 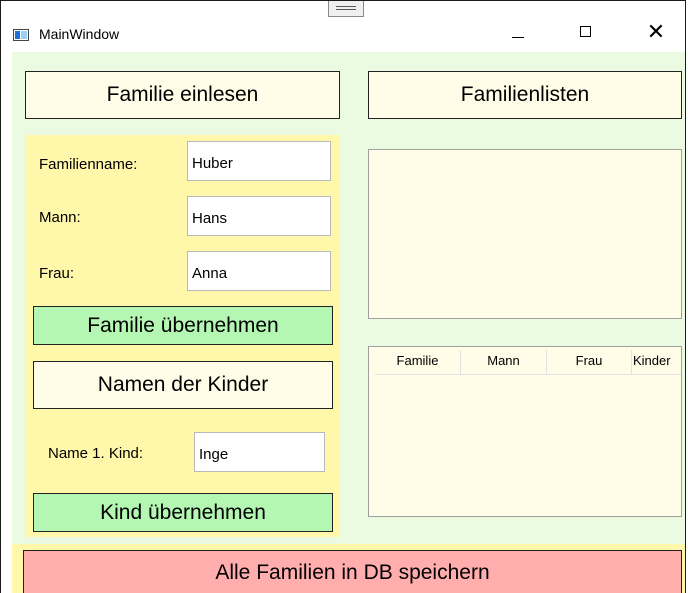 I want to click on familien-listview: Familie Mann Frau Kinder, so click(x=525, y=431).